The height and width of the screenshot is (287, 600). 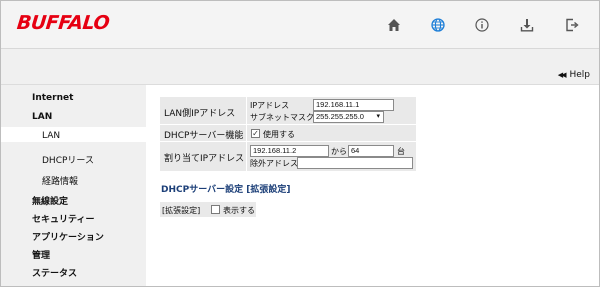 I want to click on lan-ip-label: LAN側IPアドレス, so click(x=200, y=114).